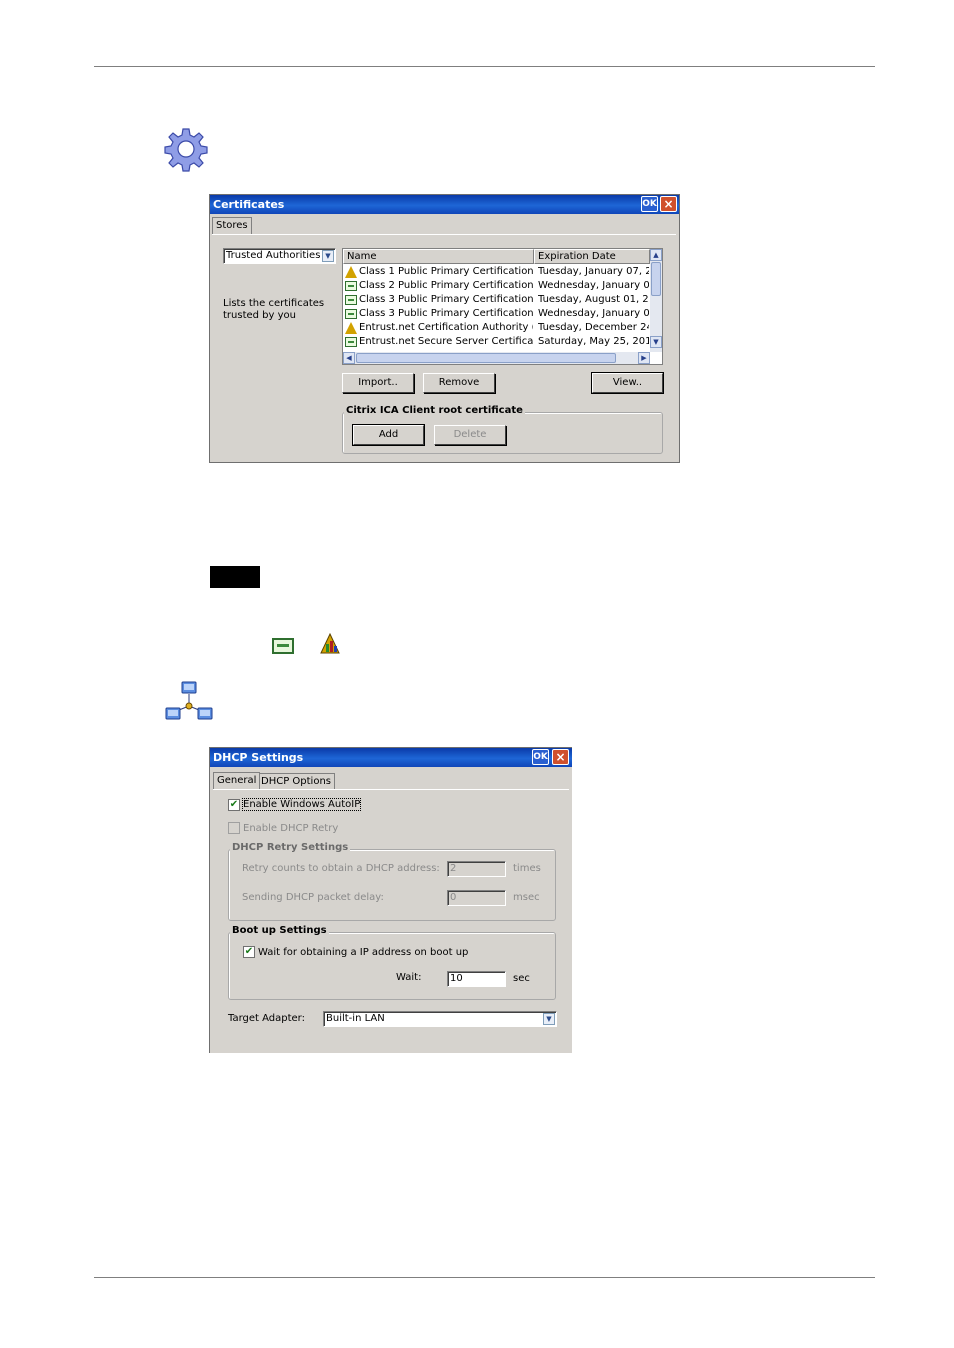  Describe the element at coordinates (391, 757) in the screenshot. I see `dhcp-titlebar: DHCP Settings OK ×` at that location.